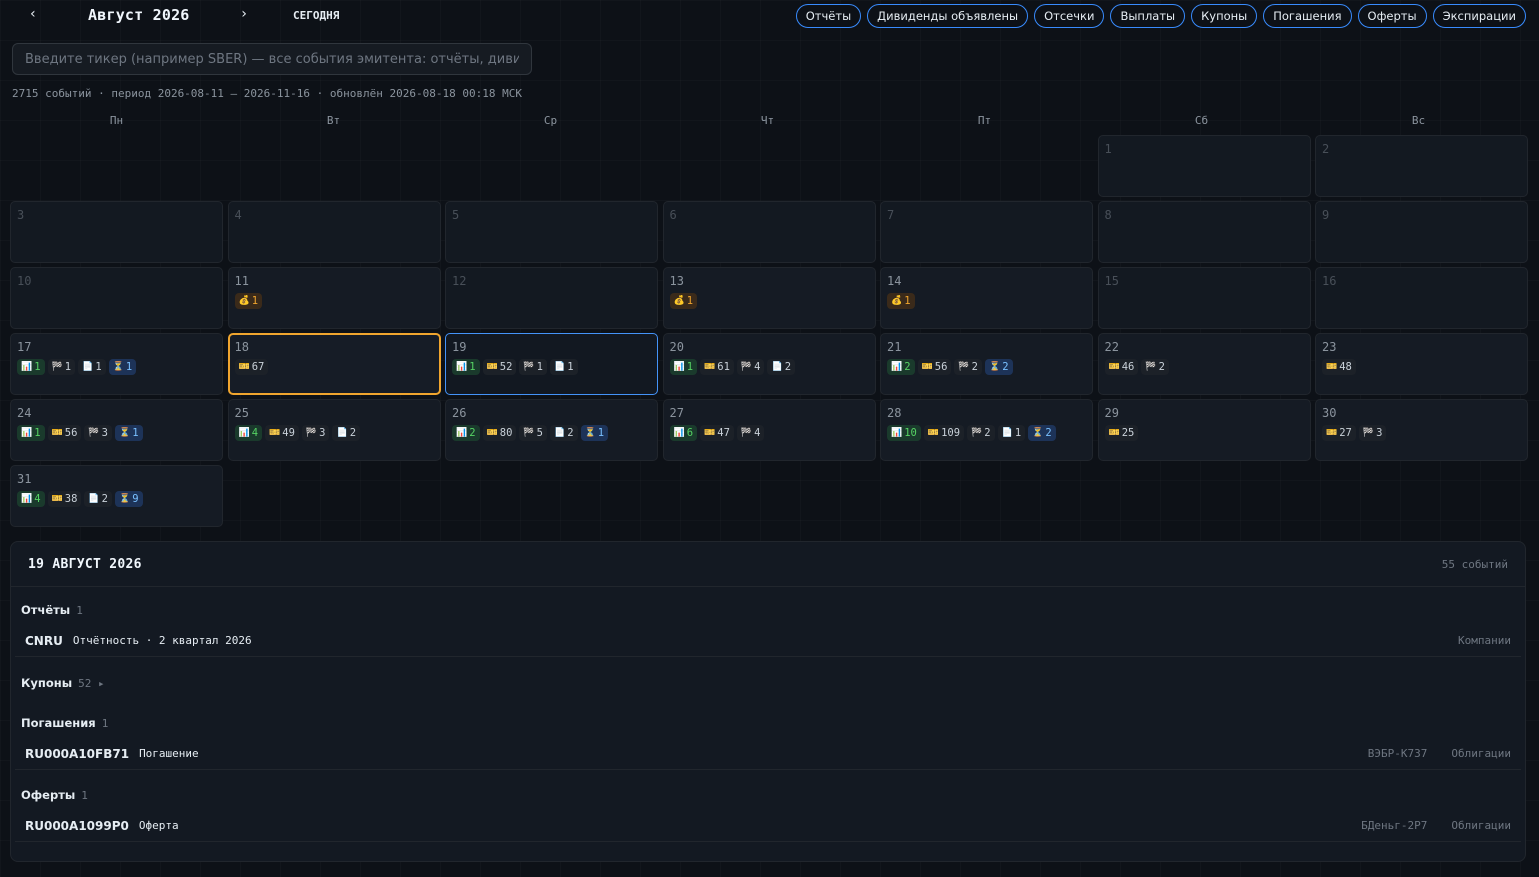  Describe the element at coordinates (116, 496) in the screenshot. I see `calendar-day-31: 31 📊 4 🎫 38 📄 2 ⏳ 9` at that location.